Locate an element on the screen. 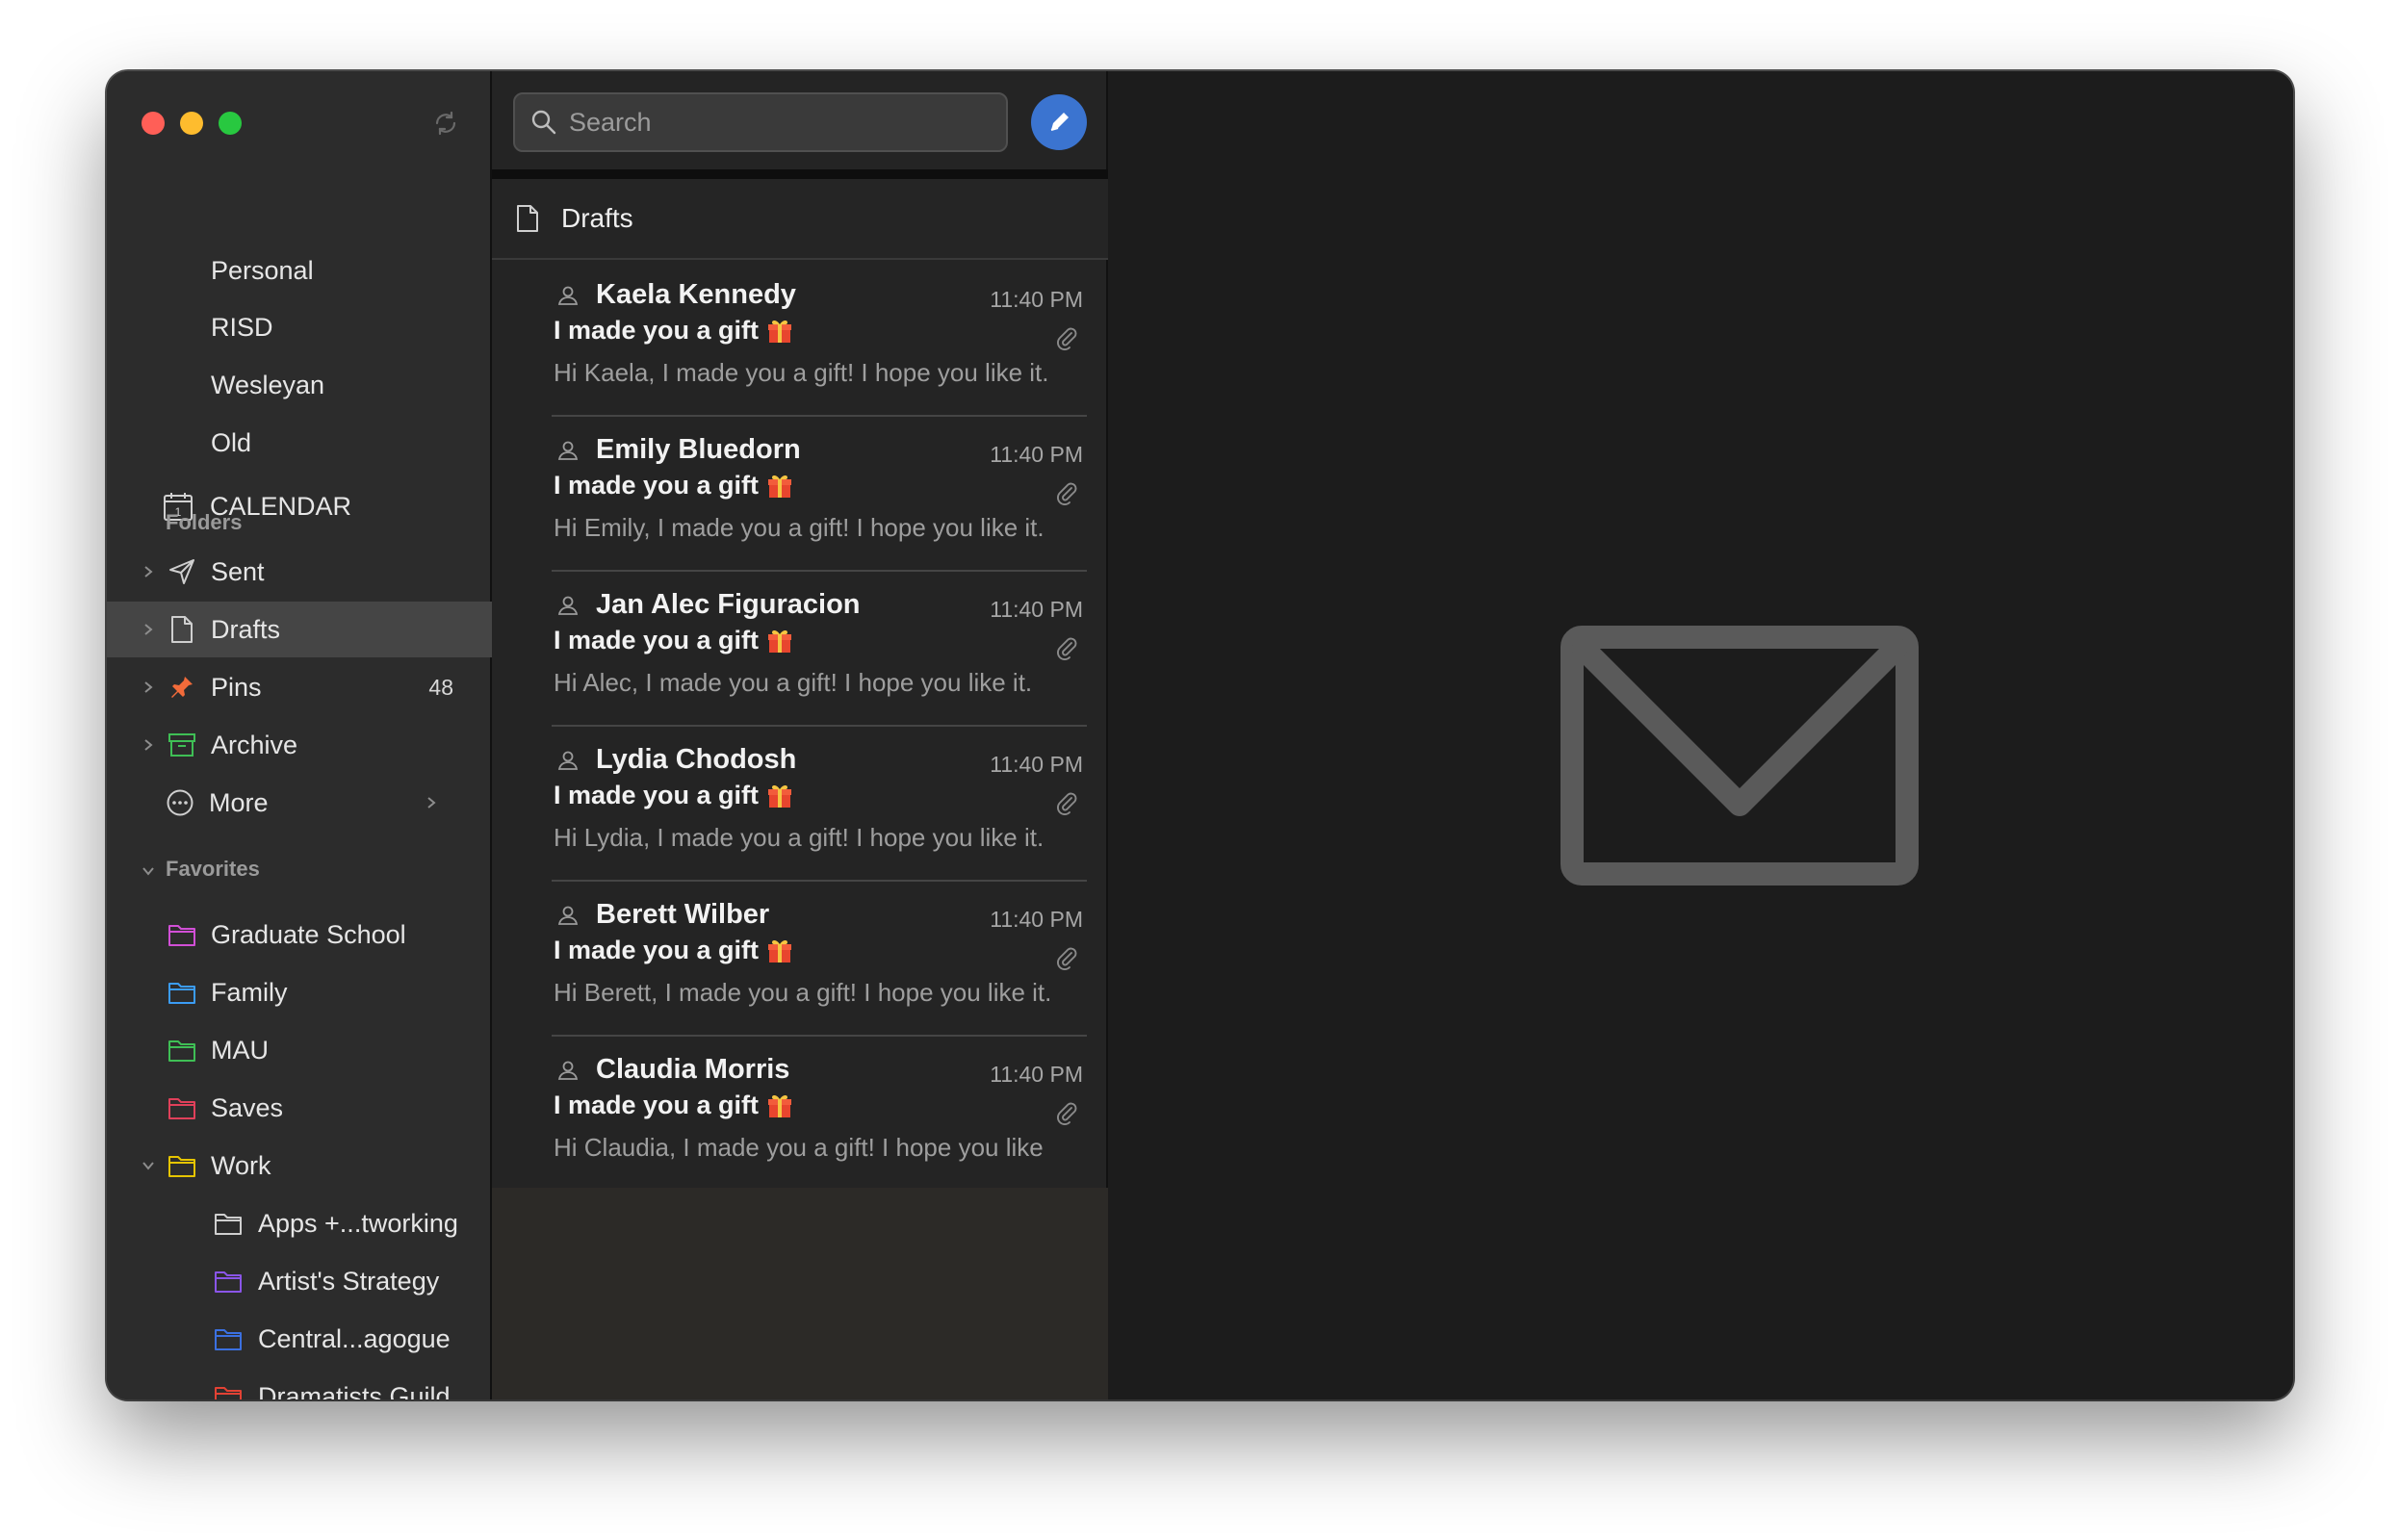  sidebar-item-more: More is located at coordinates (299, 803).